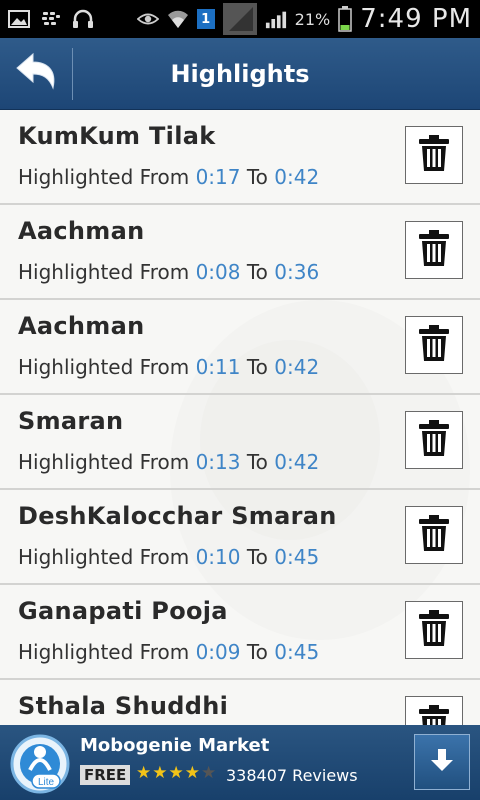 Image resolution: width=480 pixels, height=800 pixels. I want to click on highlight-from: 0:13, so click(218, 462).